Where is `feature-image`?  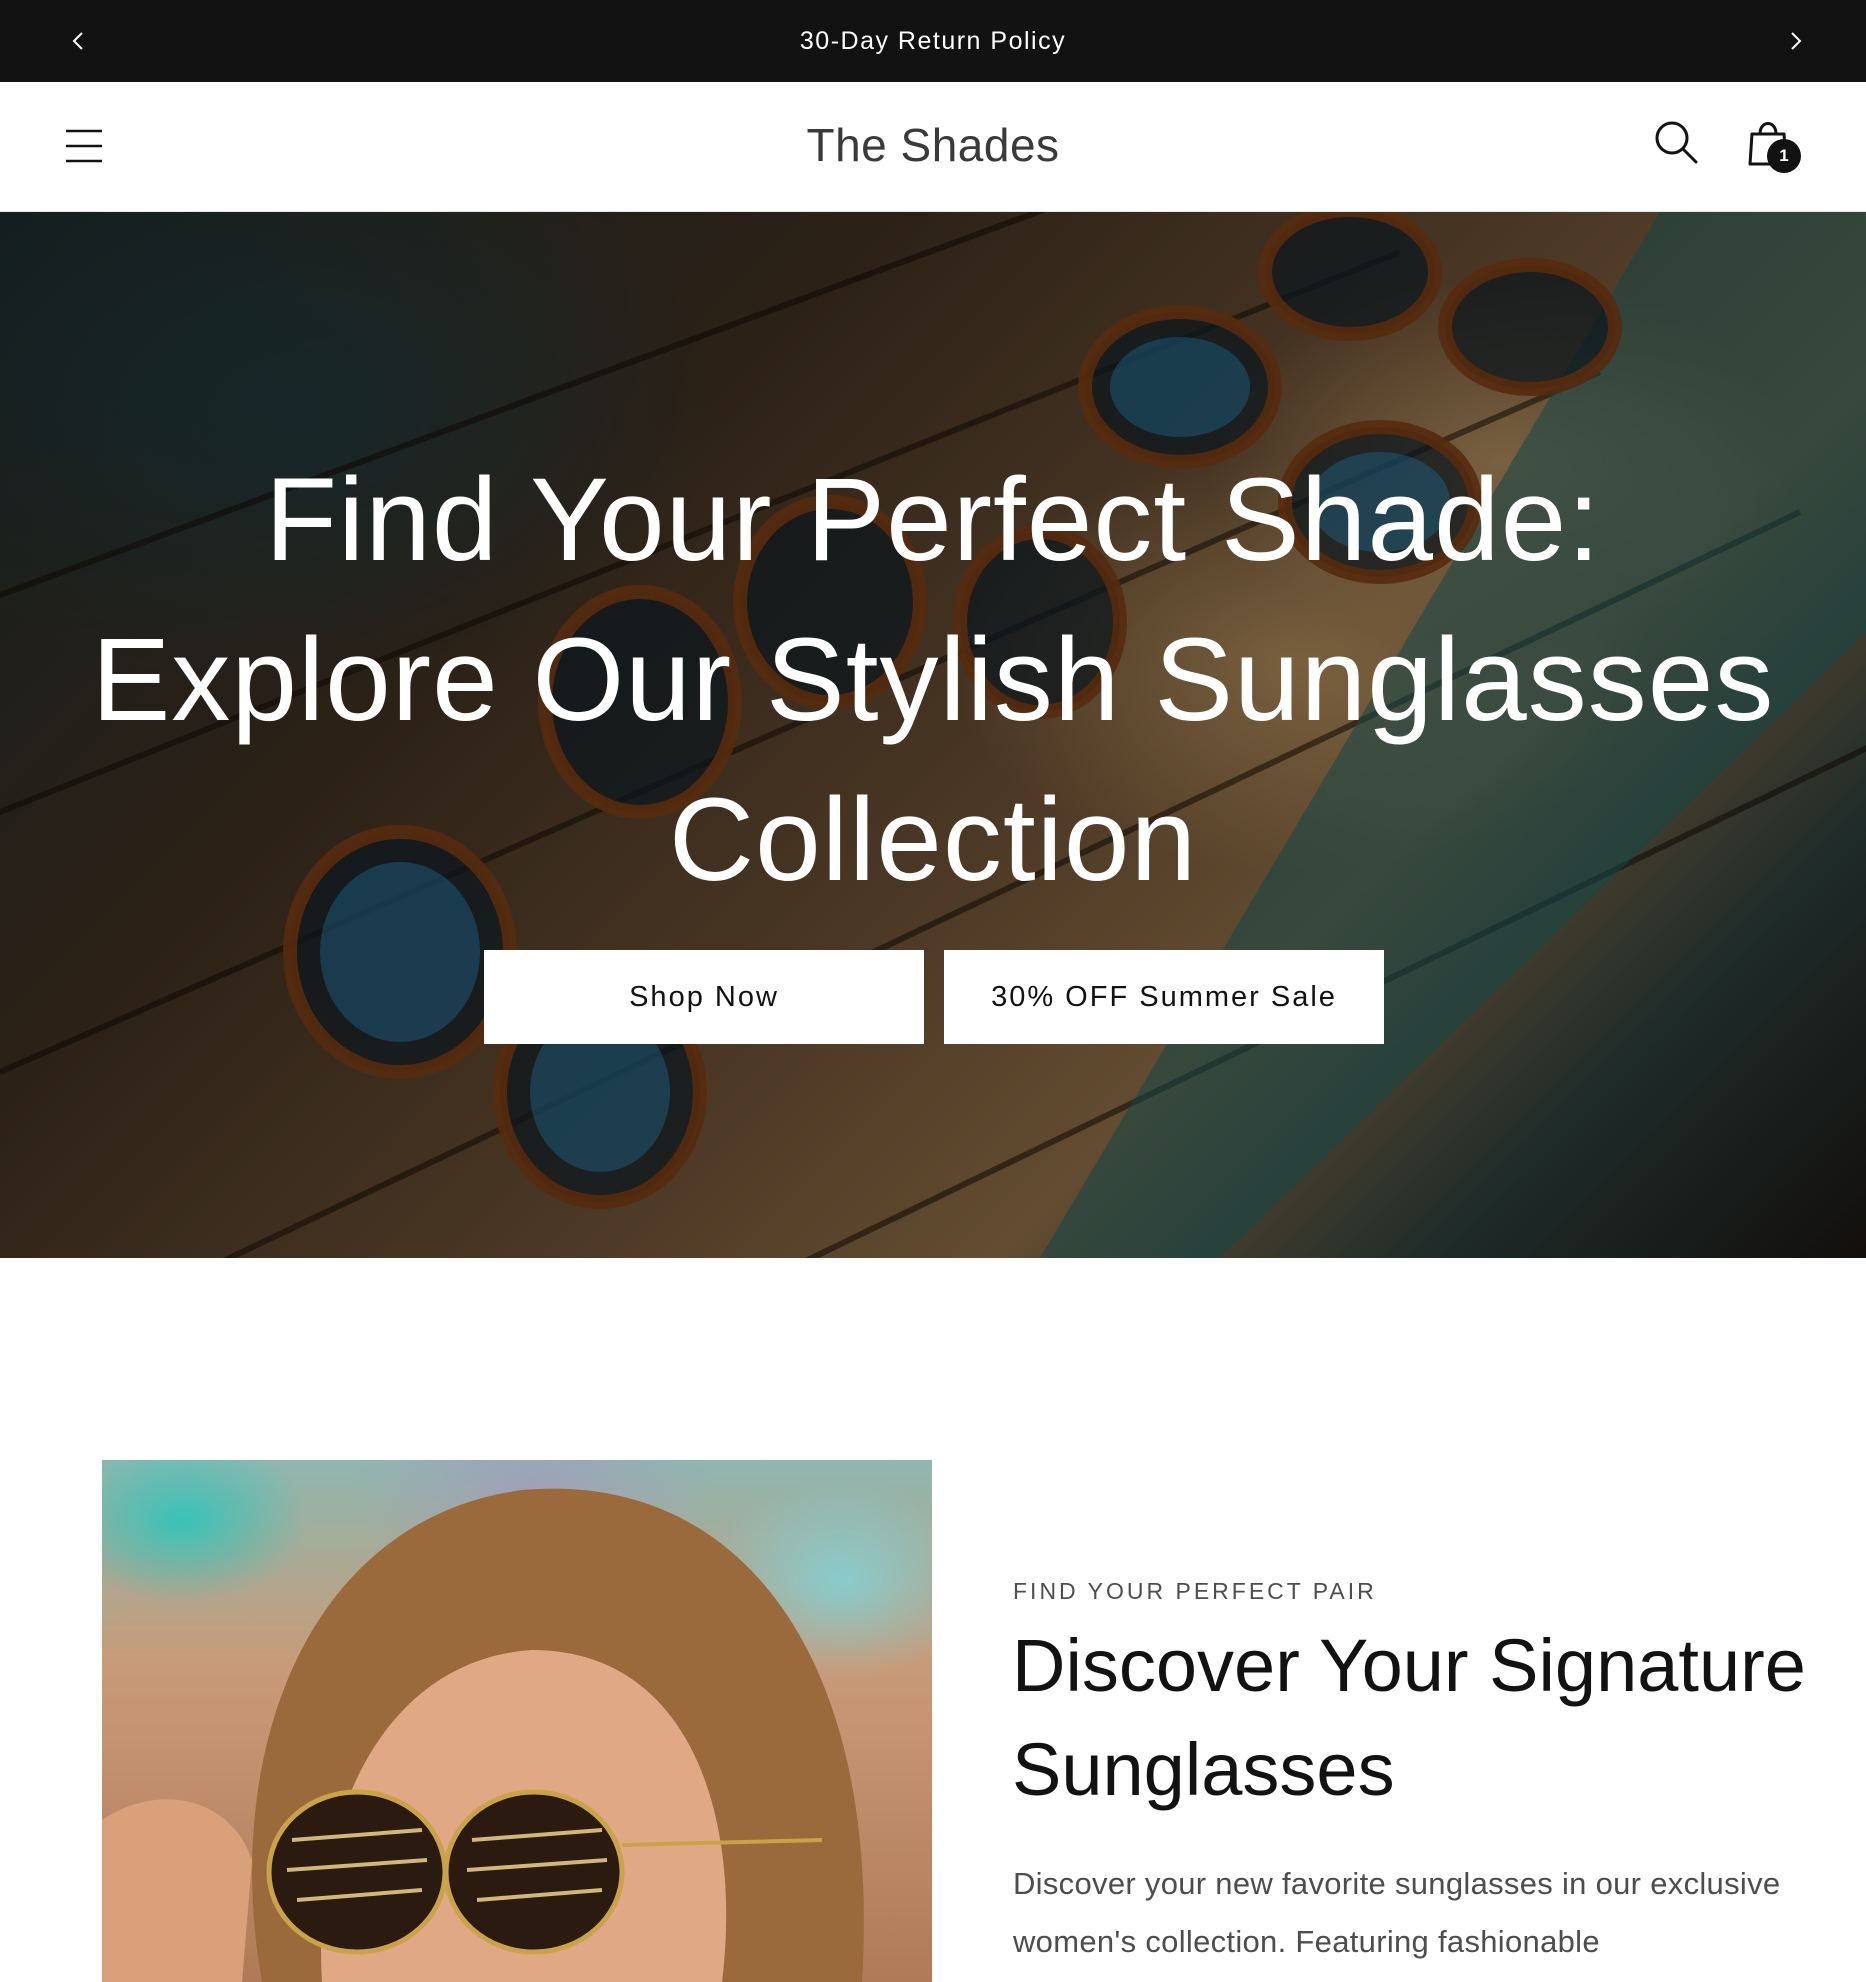
feature-image is located at coordinates (517, 1721).